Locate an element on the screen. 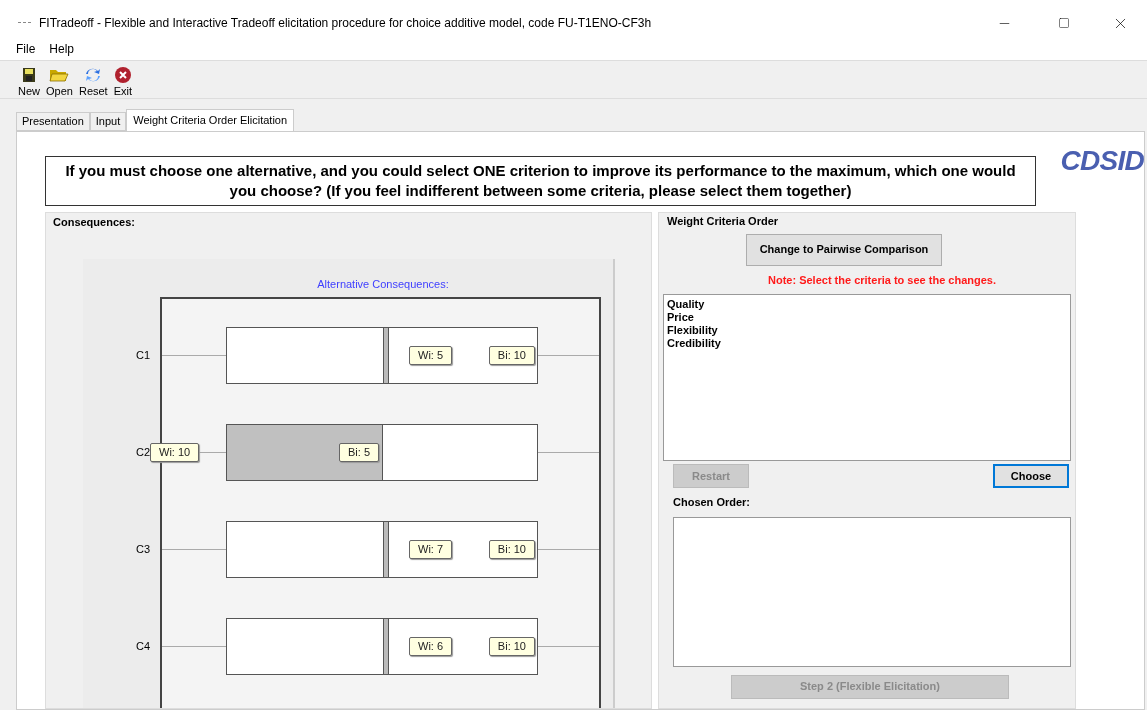  value-tag: Wi: 7 is located at coordinates (431, 549).